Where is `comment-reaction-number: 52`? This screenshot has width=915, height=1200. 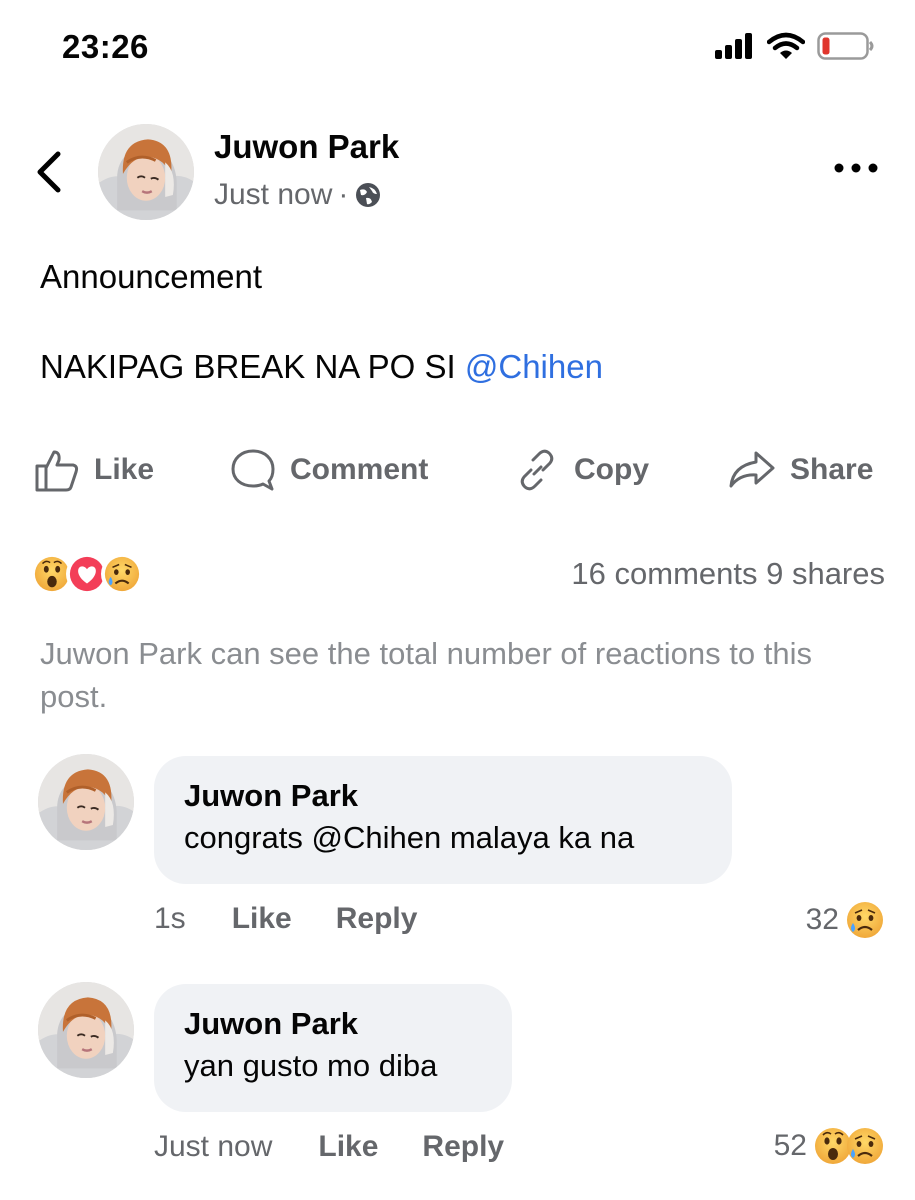 comment-reaction-number: 52 is located at coordinates (790, 1145).